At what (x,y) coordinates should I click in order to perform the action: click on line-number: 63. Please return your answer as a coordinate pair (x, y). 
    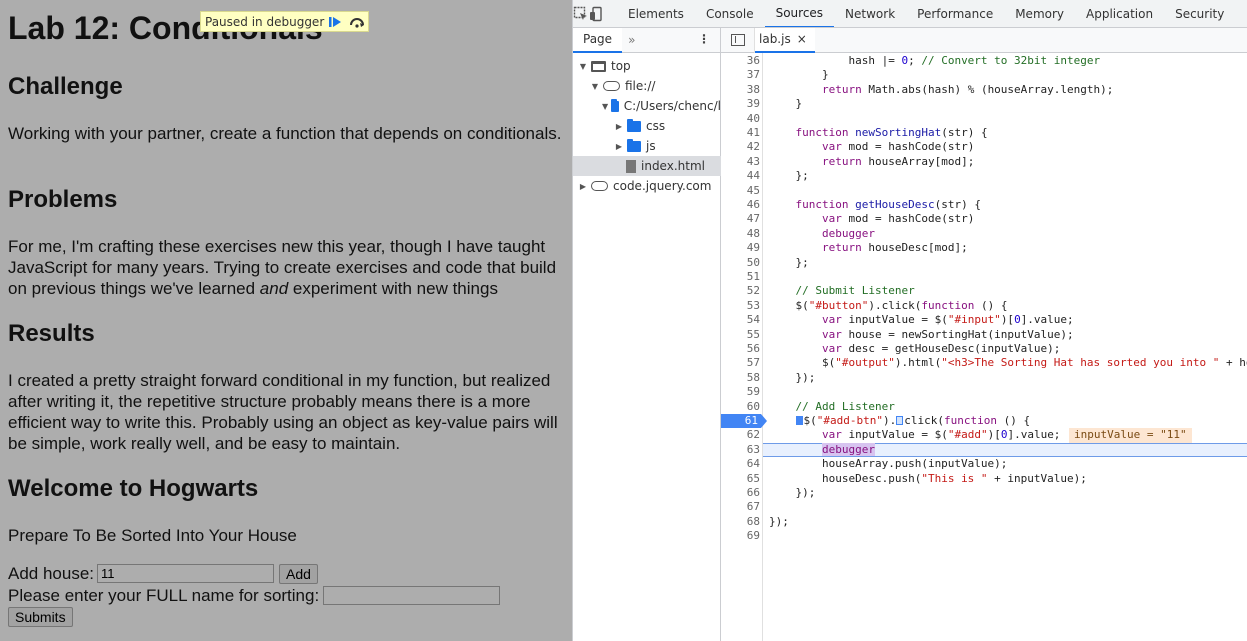
    Looking at the image, I should click on (742, 450).